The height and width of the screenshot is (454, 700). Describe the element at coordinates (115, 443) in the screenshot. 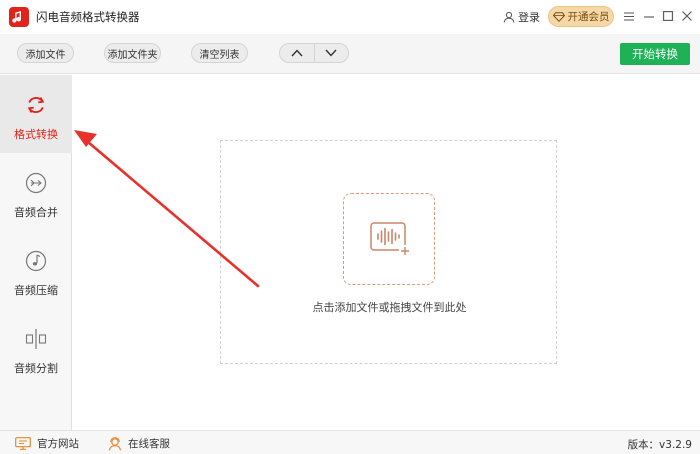

I see `support-icon` at that location.